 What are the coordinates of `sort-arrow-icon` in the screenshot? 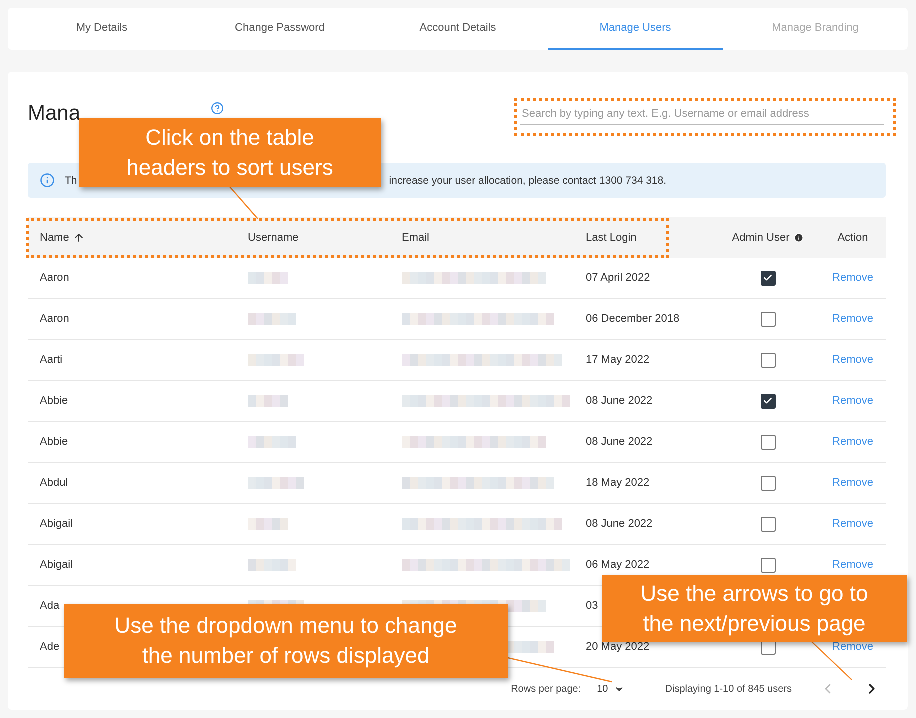 It's located at (79, 238).